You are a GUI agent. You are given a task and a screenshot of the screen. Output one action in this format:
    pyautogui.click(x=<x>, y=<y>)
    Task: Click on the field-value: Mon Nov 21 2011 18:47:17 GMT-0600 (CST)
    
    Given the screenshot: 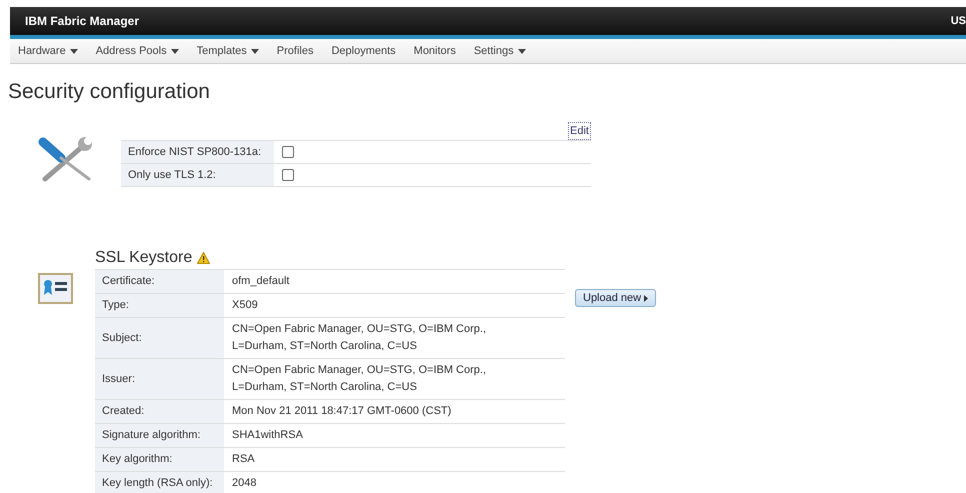 What is the action you would take?
    pyautogui.click(x=341, y=411)
    